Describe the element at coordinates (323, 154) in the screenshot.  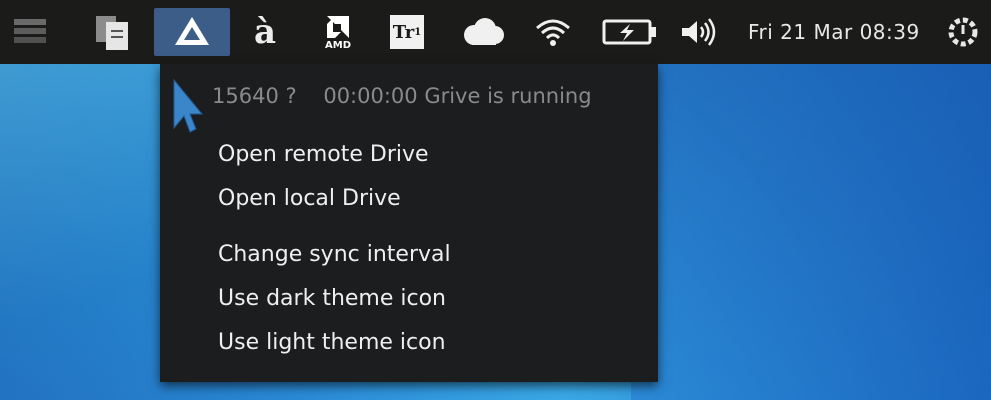
I see `menu-item-open-remote-drive: Open remote Drive` at that location.